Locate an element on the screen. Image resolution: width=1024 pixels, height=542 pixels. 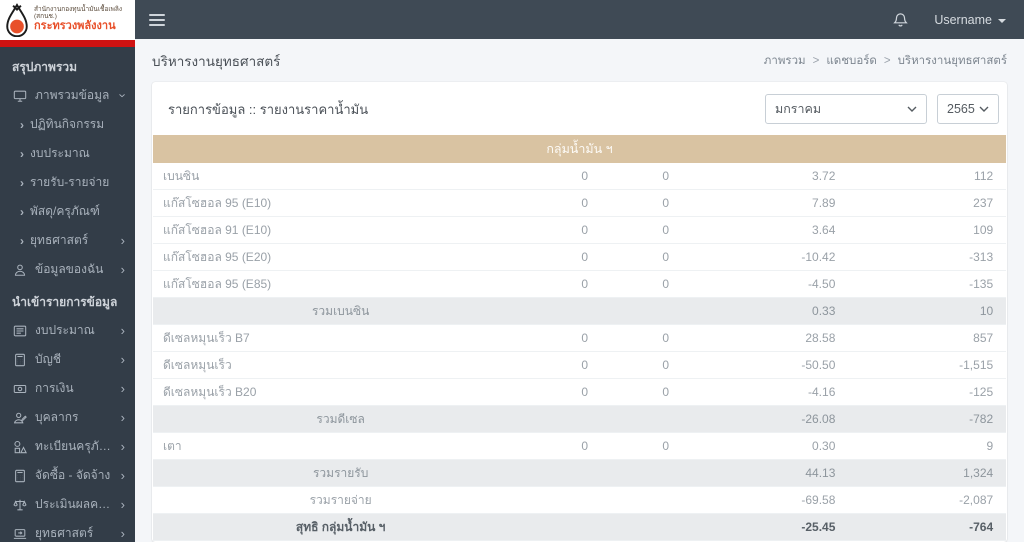
table-row: แก๊สโซฮอล 95 (E85) 0 0 -4.50 -135 is located at coordinates (579, 284).